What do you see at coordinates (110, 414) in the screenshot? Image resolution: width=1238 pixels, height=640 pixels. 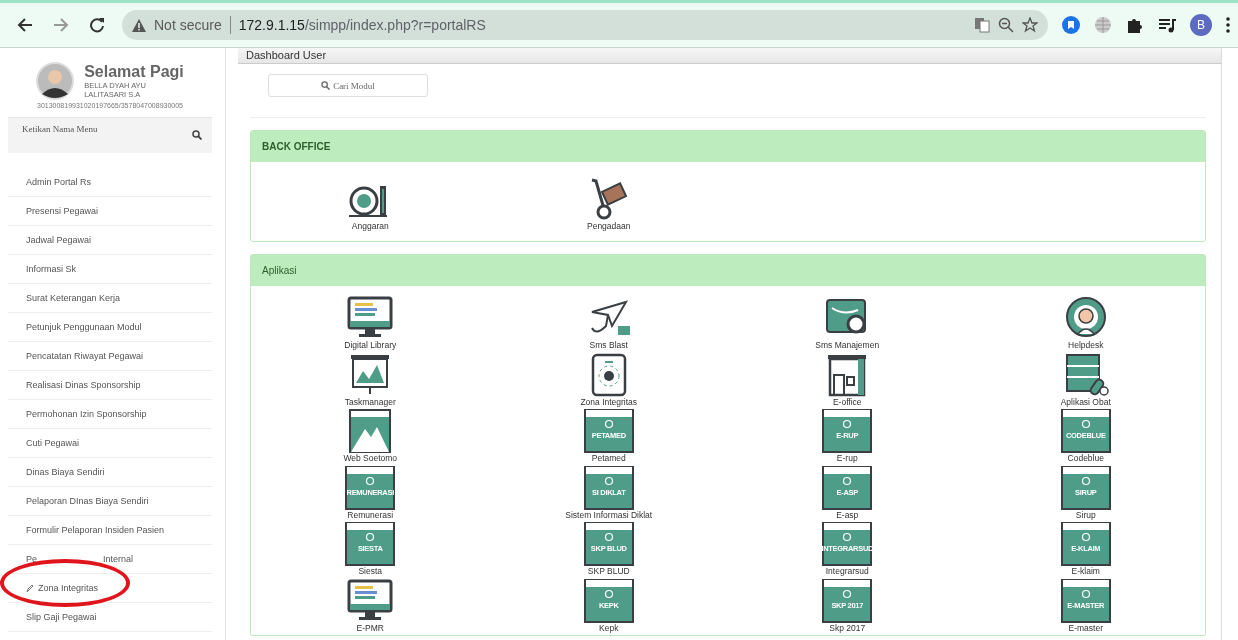 I see `menu-item: Permohonan Izin Sponsorship` at bounding box center [110, 414].